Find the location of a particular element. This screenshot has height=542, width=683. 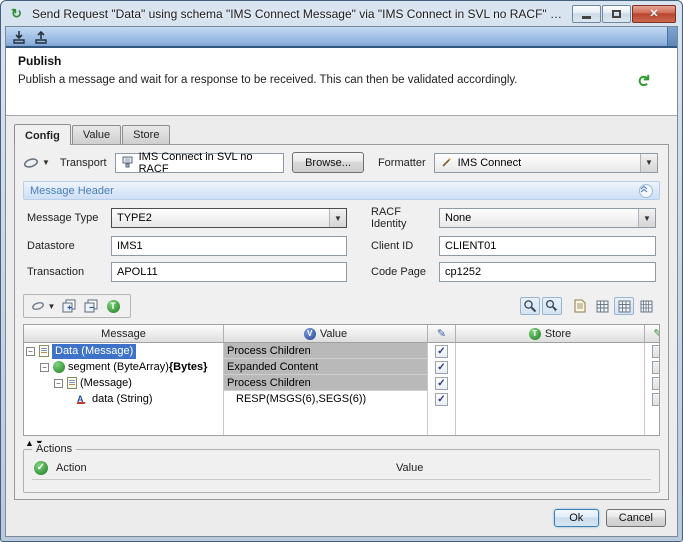

transaction-field is located at coordinates (229, 272).